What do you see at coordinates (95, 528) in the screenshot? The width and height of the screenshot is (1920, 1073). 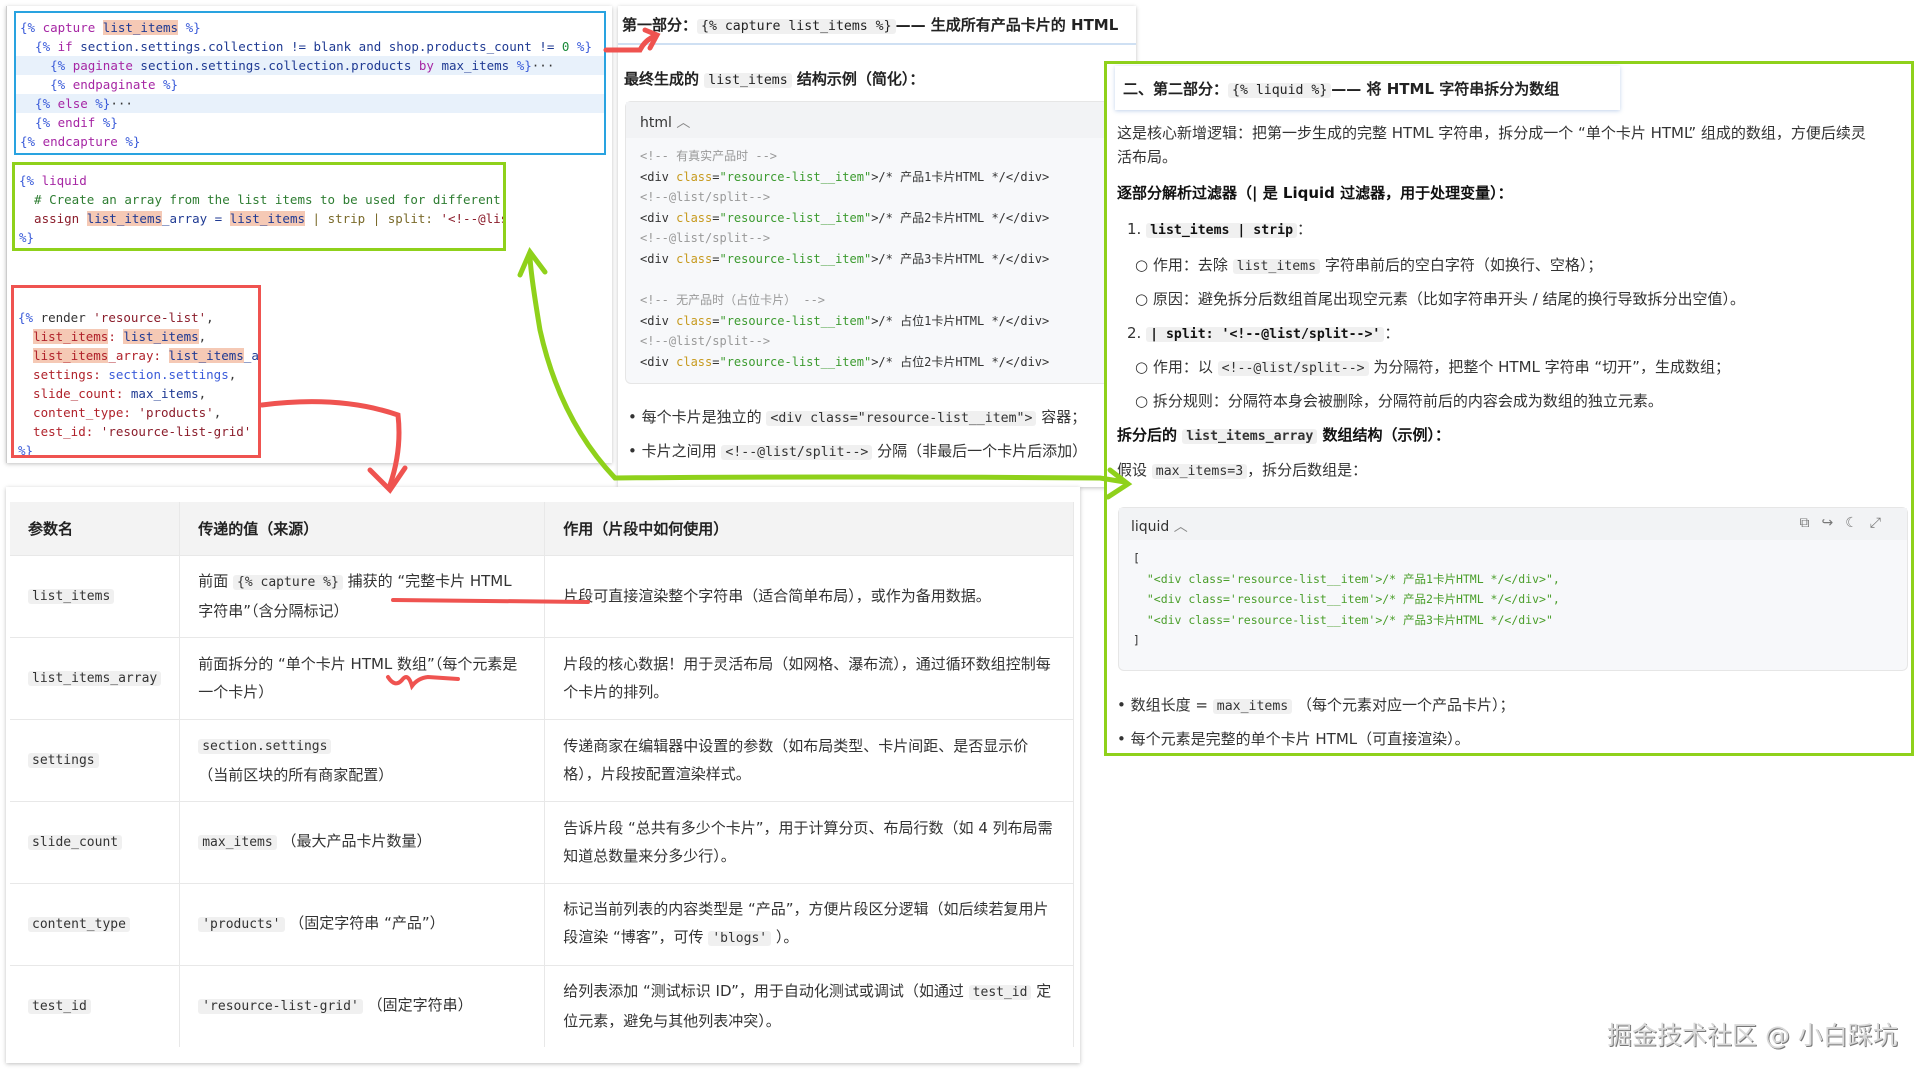 I see `header-param-name: 参数名` at bounding box center [95, 528].